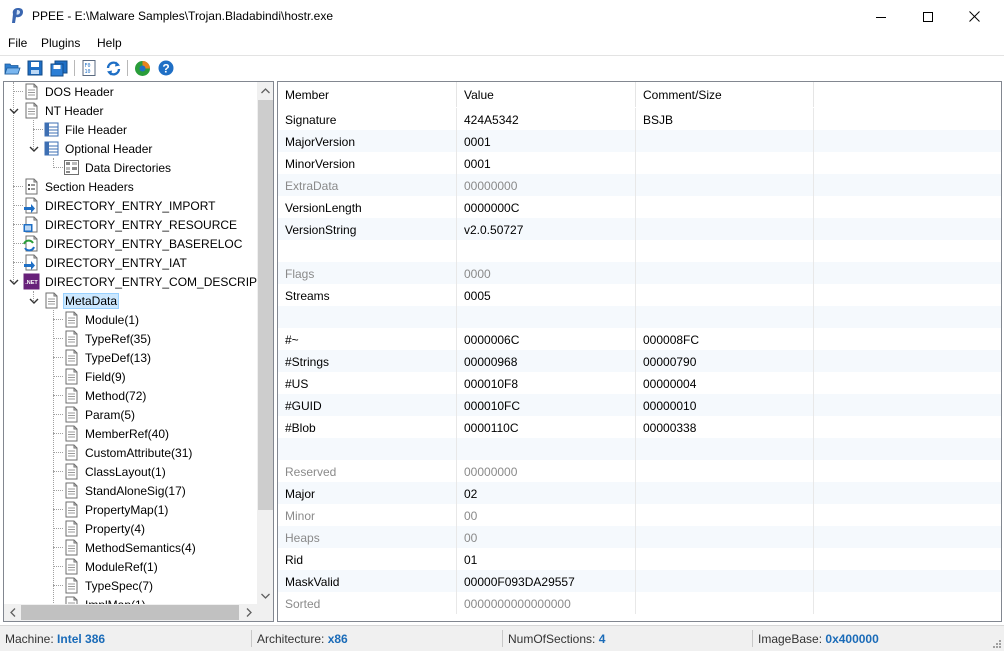 The height and width of the screenshot is (651, 1004). Describe the element at coordinates (110, 167) in the screenshot. I see `tree-item: Data Directories` at that location.